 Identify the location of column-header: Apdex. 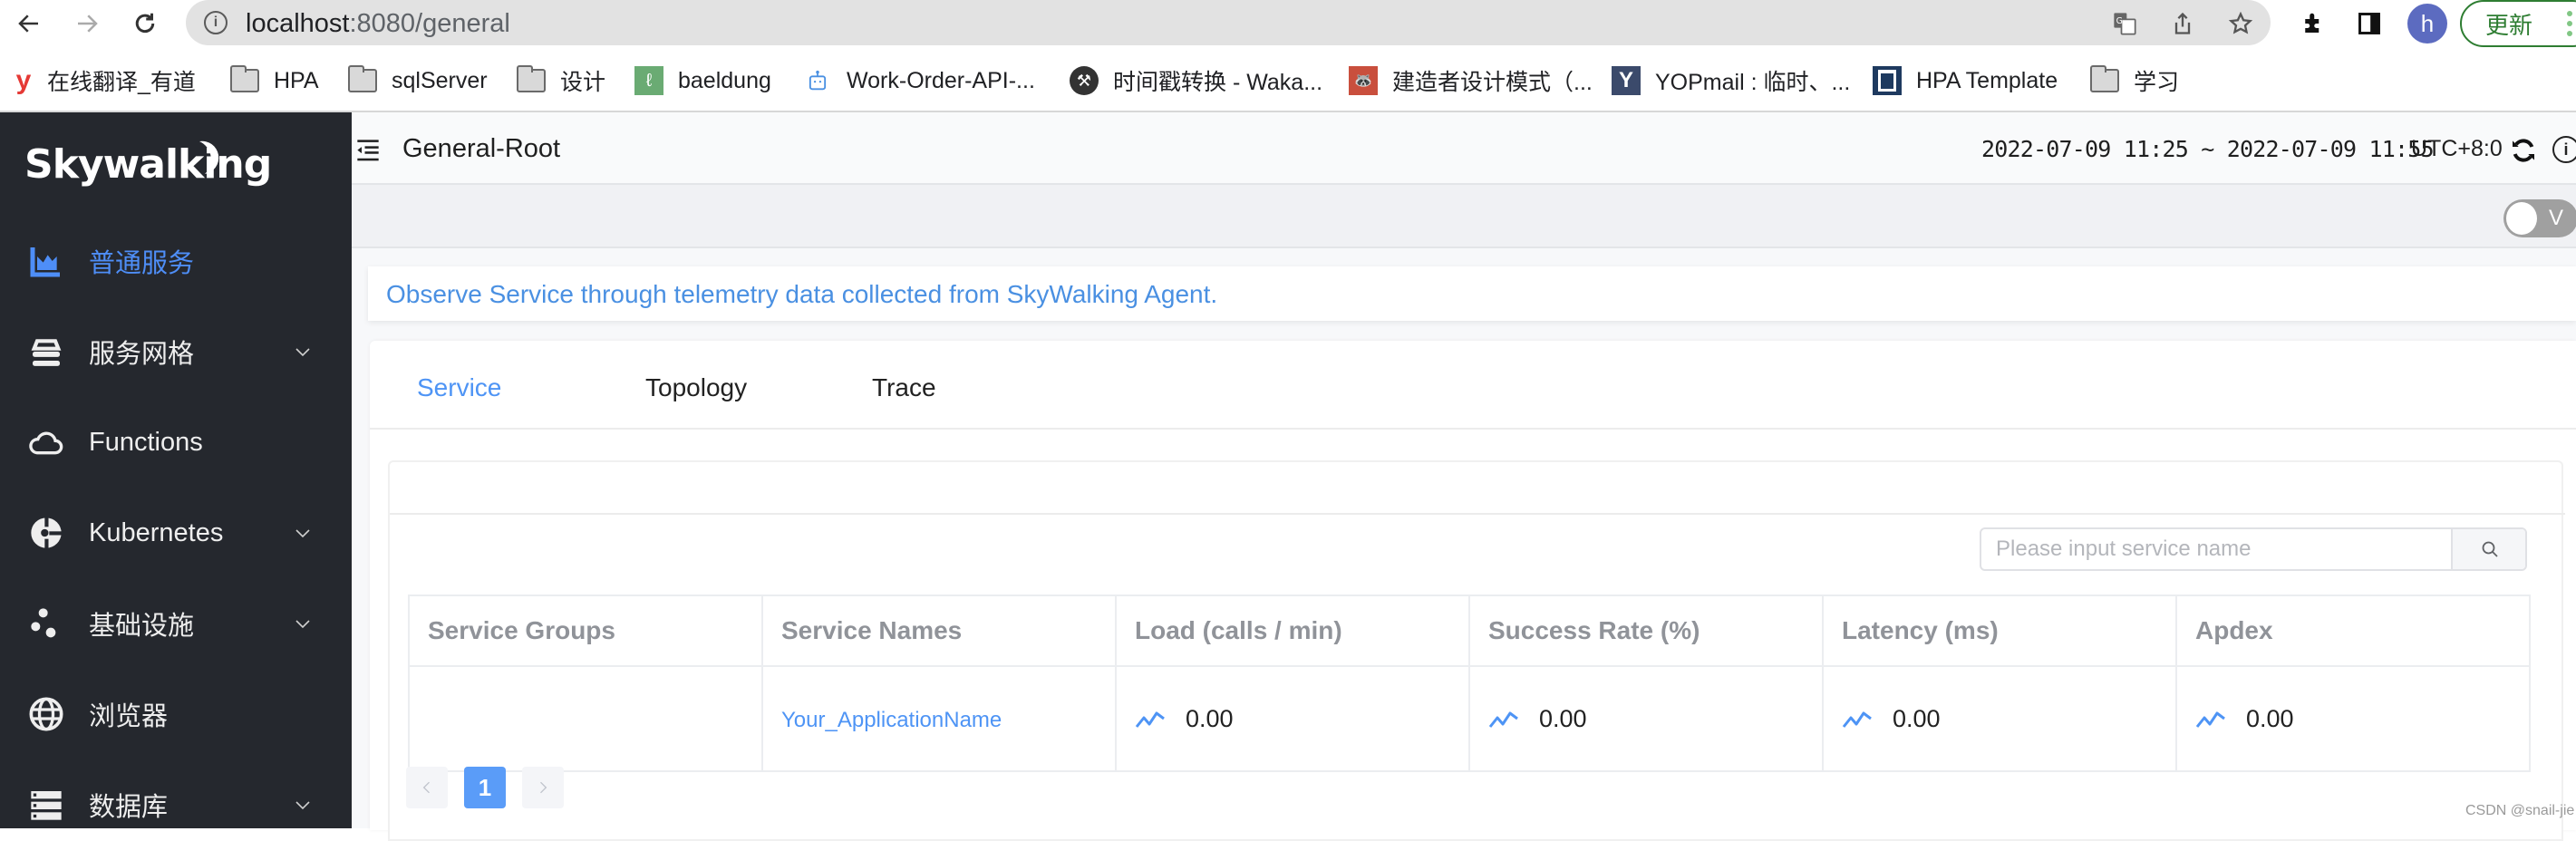
(2353, 630).